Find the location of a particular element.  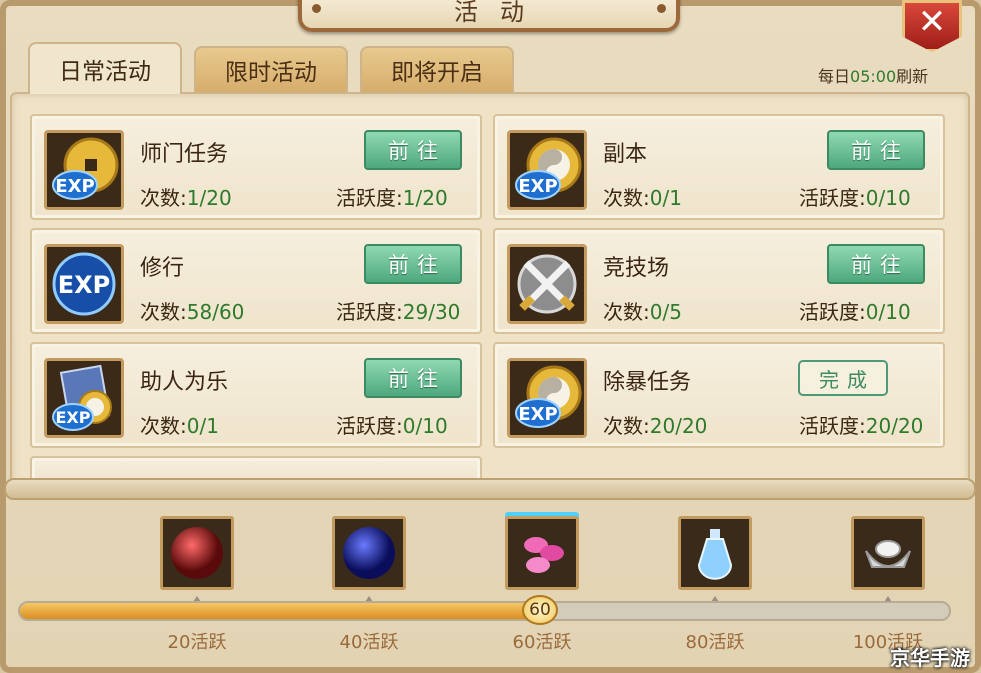

progress-fill is located at coordinates (282, 611).